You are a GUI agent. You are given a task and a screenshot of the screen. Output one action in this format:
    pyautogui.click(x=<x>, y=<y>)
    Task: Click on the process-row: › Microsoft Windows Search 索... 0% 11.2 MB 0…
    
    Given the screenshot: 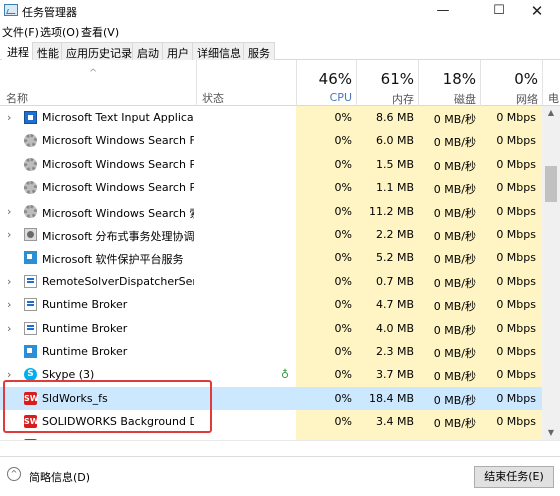 What is the action you would take?
    pyautogui.click(x=271, y=211)
    